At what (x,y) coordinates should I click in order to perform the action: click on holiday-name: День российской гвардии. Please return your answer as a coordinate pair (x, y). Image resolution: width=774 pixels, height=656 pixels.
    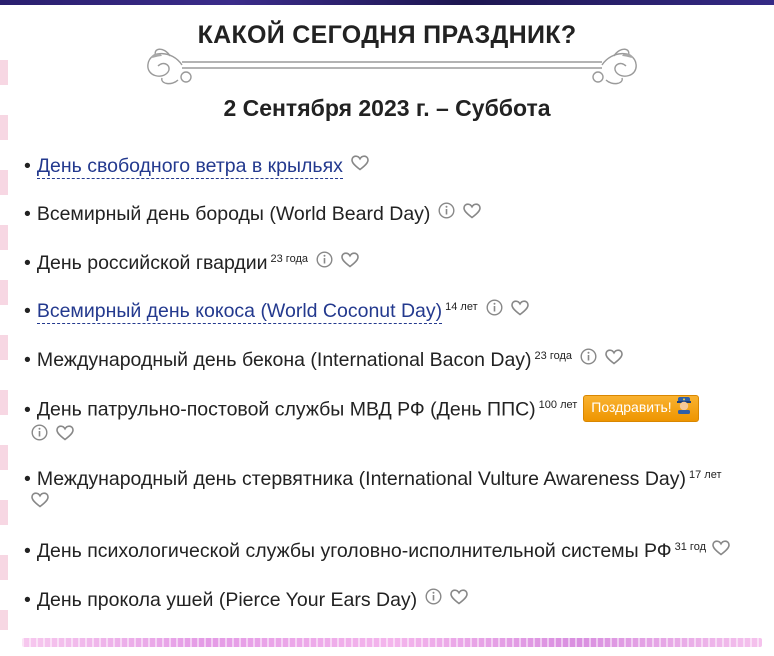
    Looking at the image, I should click on (152, 263).